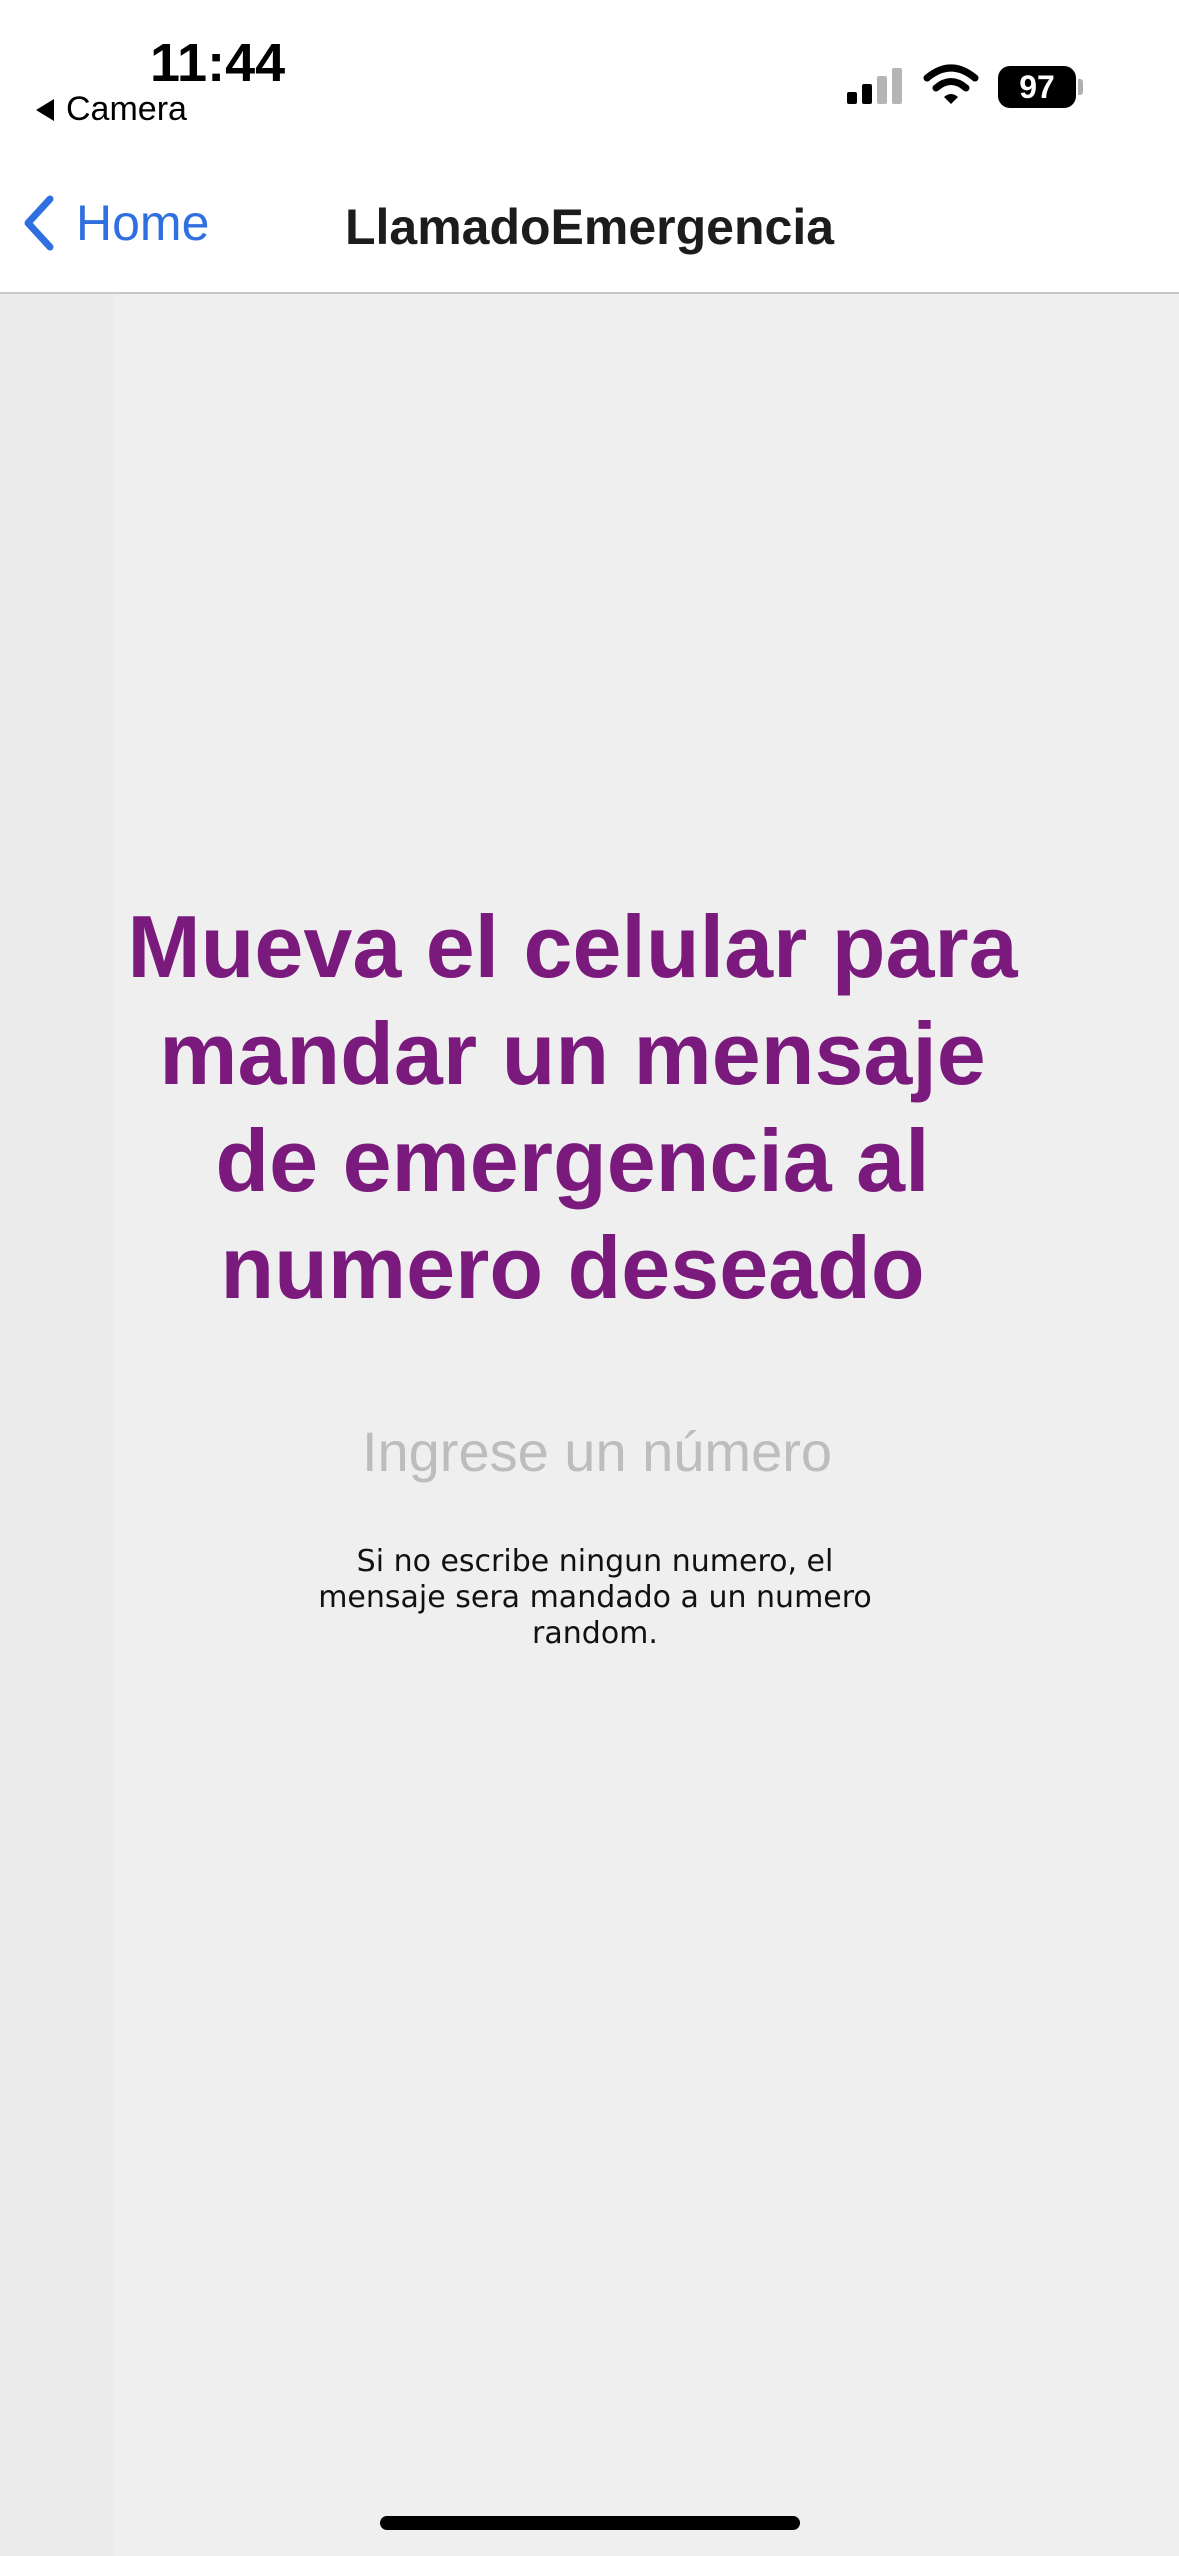 This screenshot has height=2556, width=1179. What do you see at coordinates (57, 1425) in the screenshot?
I see `content-left-strip` at bounding box center [57, 1425].